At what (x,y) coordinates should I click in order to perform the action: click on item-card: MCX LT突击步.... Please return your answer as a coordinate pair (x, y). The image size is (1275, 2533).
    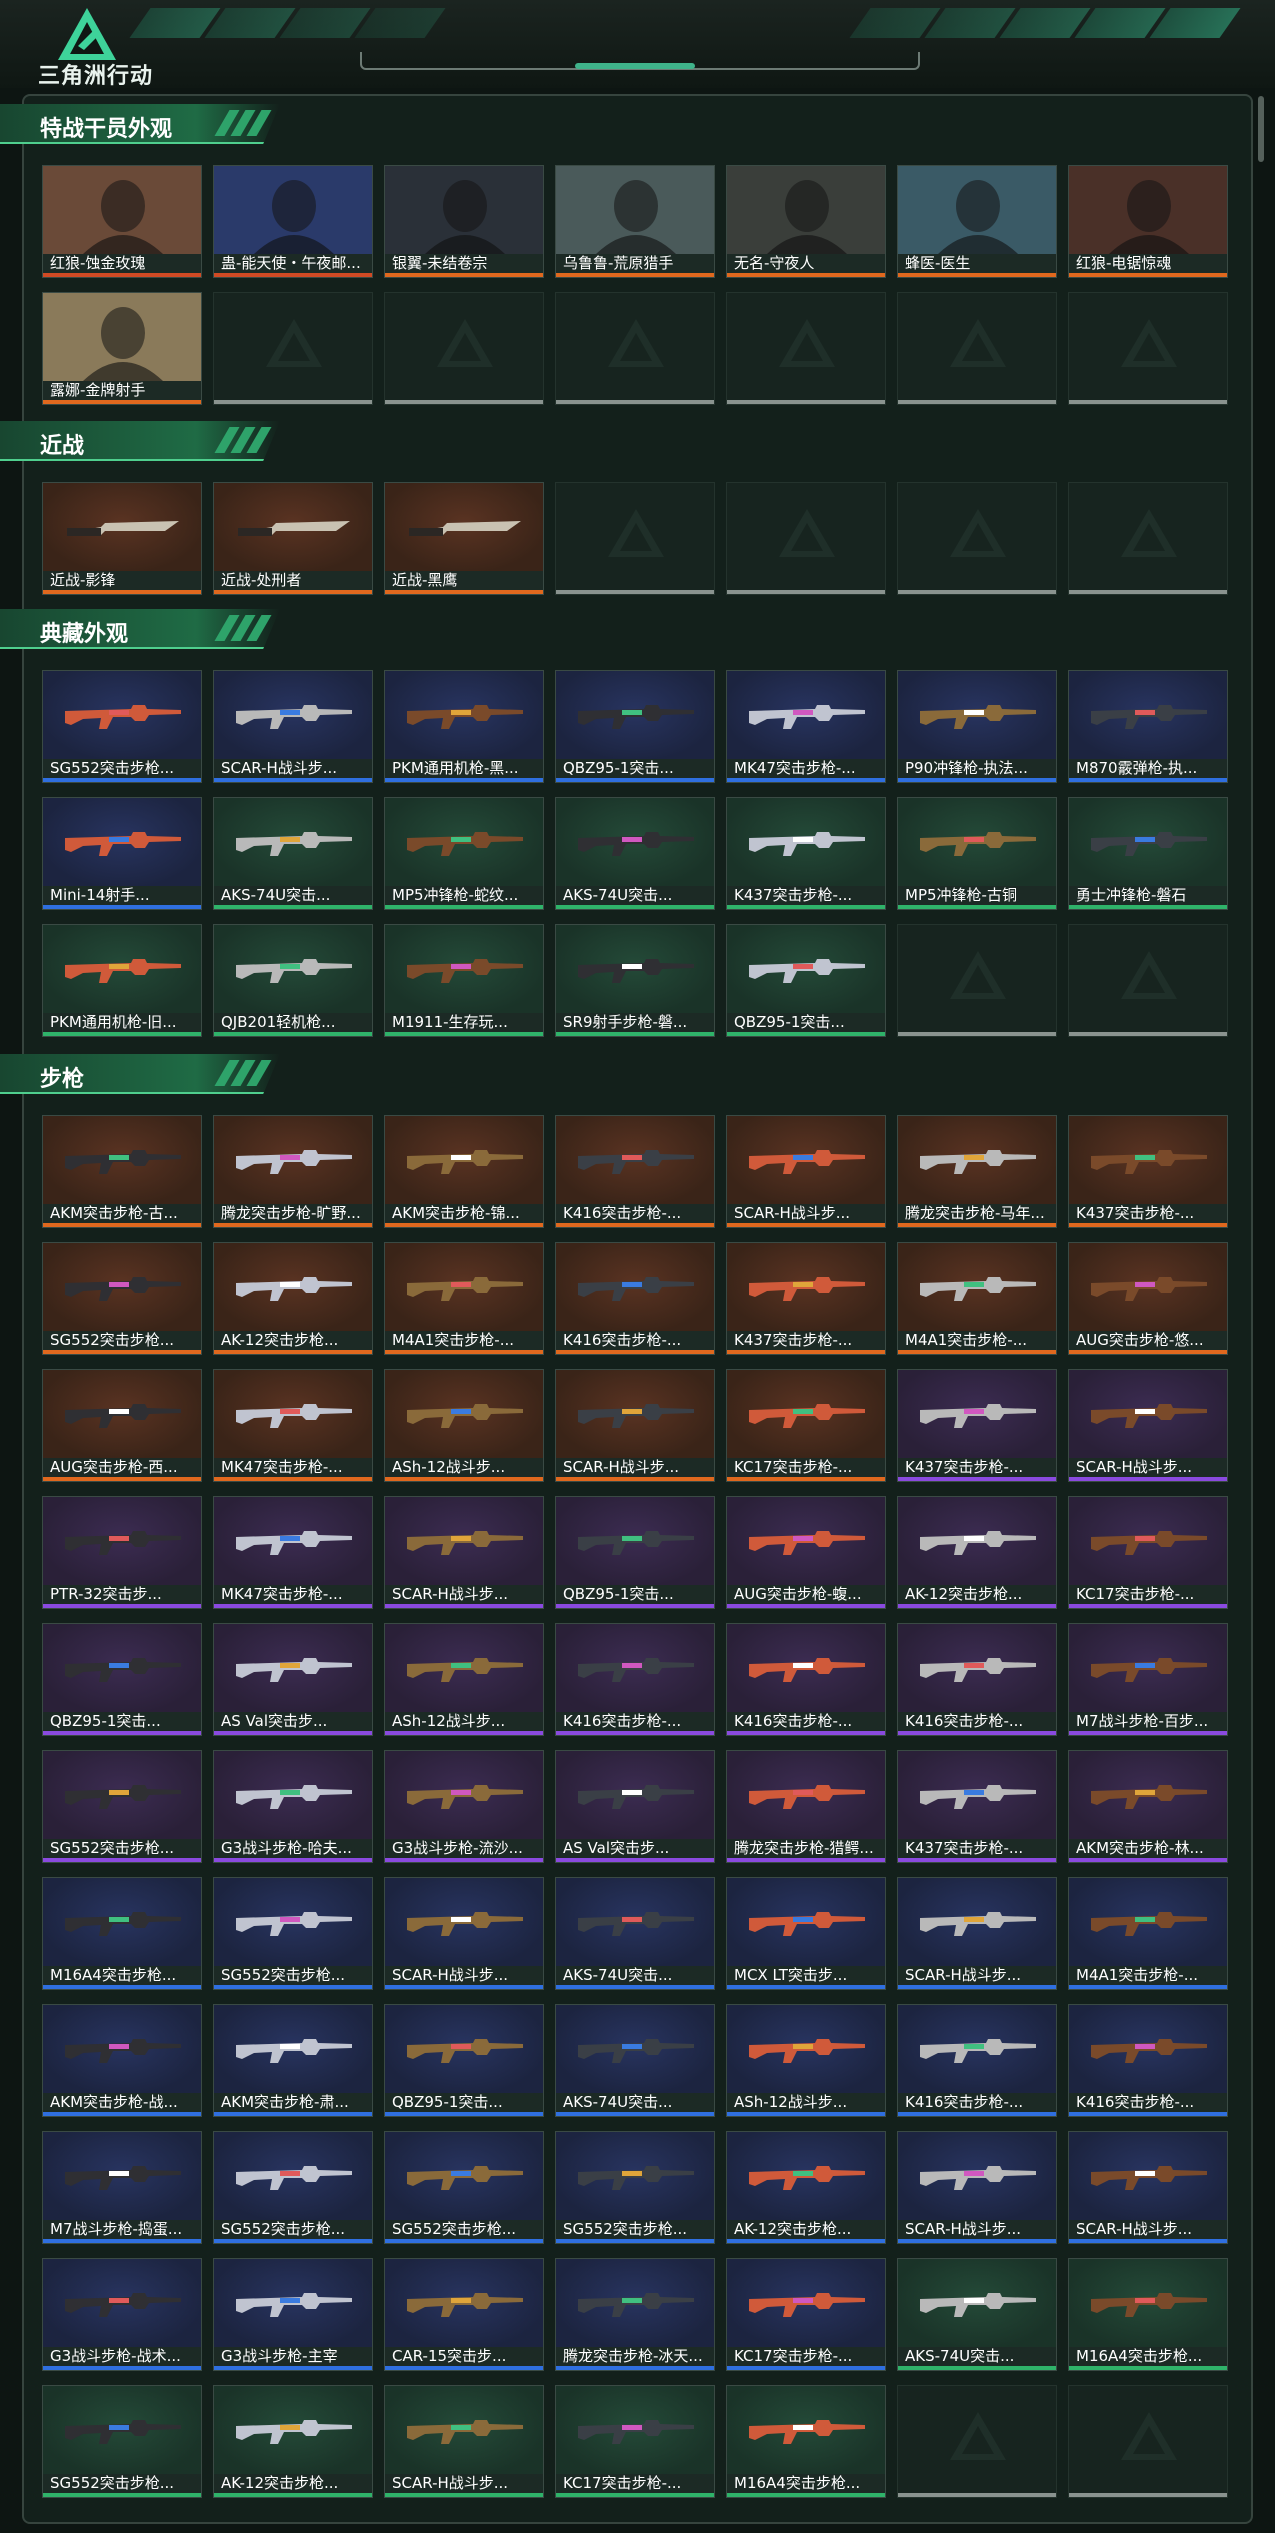
    Looking at the image, I should click on (806, 1933).